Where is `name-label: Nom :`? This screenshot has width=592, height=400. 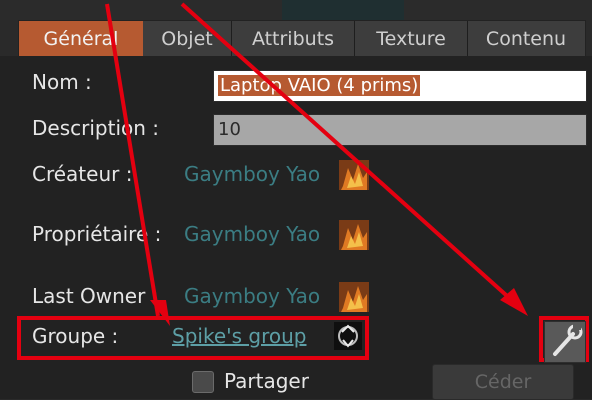
name-label: Nom : is located at coordinates (62, 82).